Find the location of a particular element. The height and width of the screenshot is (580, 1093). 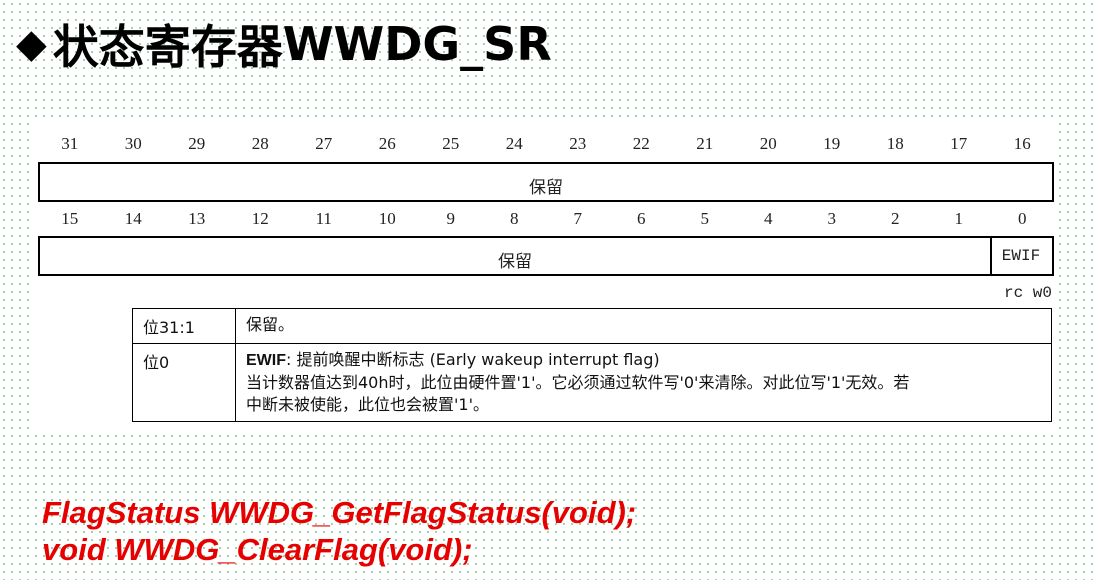

bit-number: 24 is located at coordinates (514, 143).